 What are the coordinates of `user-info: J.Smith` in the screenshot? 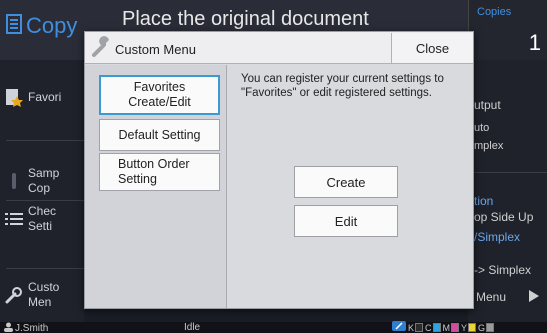 It's located at (26, 327).